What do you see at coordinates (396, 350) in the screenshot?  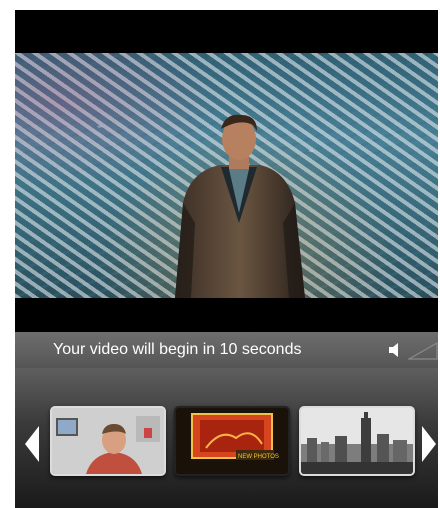 I see `speaker-icon` at bounding box center [396, 350].